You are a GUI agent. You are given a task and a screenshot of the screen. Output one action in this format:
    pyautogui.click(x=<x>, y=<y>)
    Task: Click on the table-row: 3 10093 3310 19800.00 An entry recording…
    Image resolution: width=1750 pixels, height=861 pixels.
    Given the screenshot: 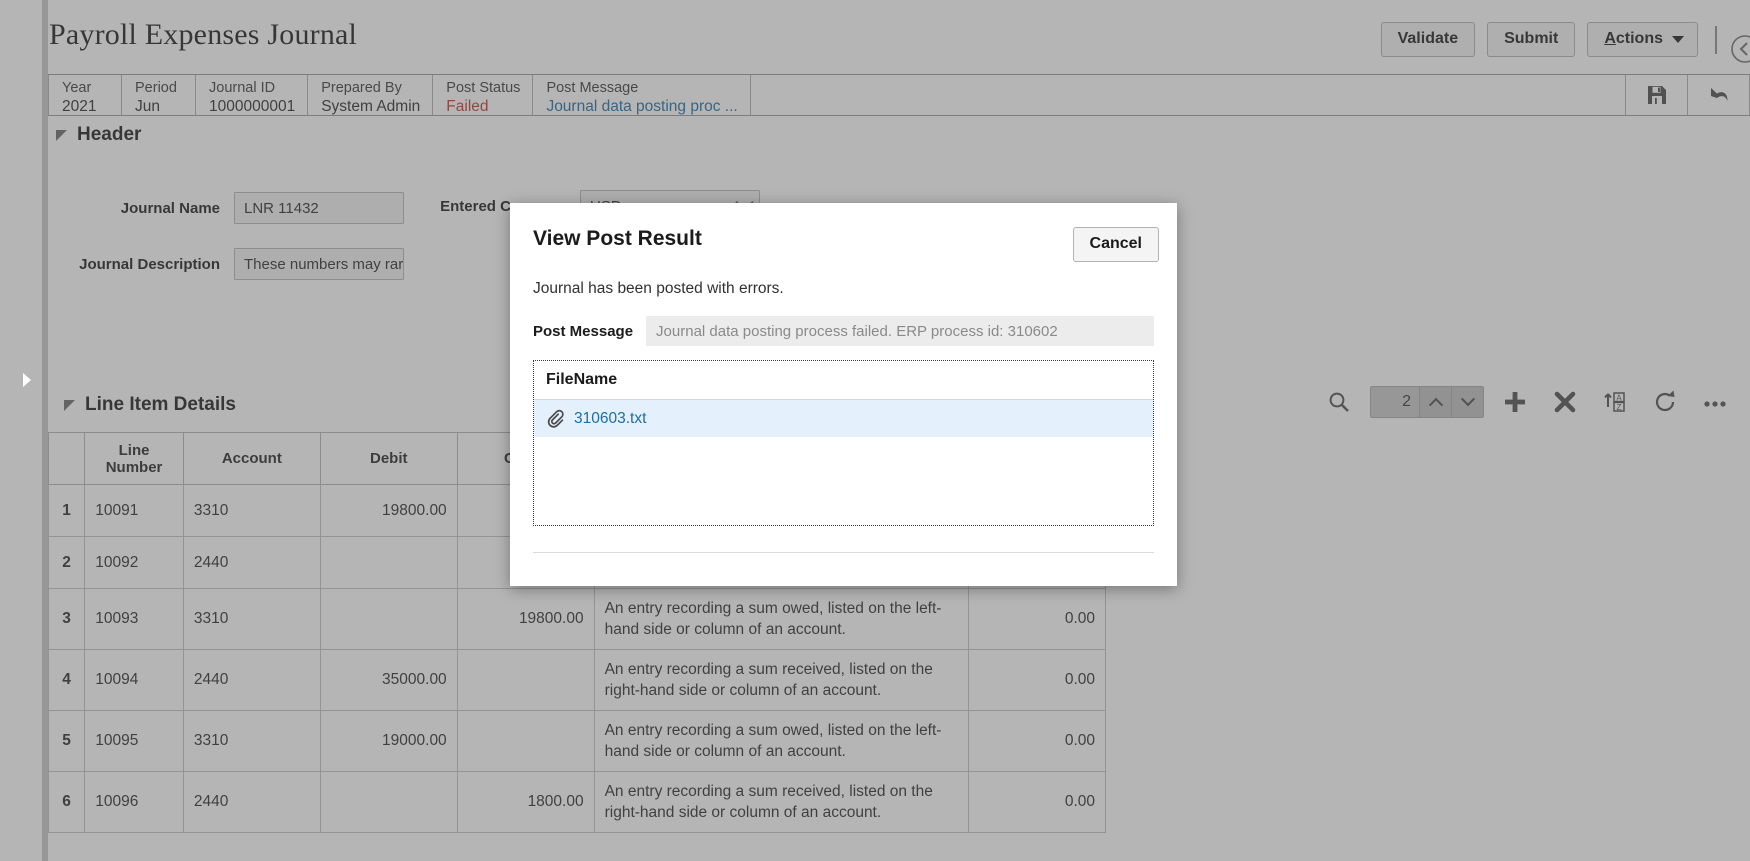 What is the action you would take?
    pyautogui.click(x=576, y=619)
    